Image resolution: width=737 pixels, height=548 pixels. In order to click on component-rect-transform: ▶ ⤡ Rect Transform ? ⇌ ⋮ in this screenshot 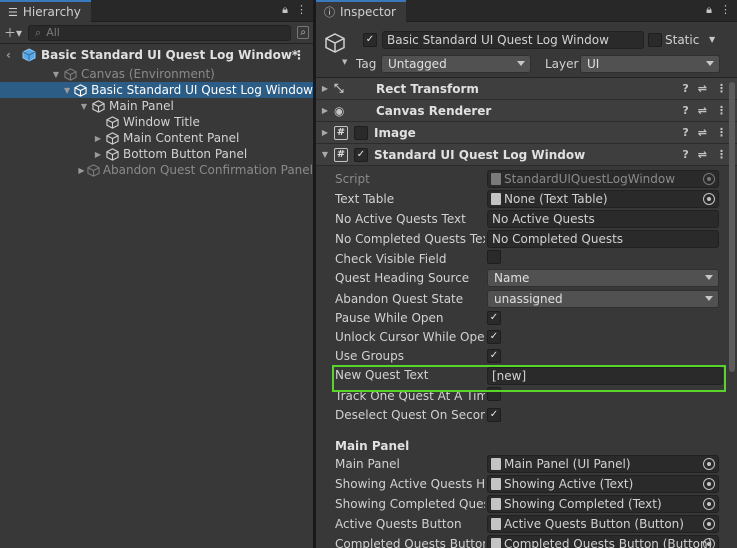, I will do `click(526, 89)`.